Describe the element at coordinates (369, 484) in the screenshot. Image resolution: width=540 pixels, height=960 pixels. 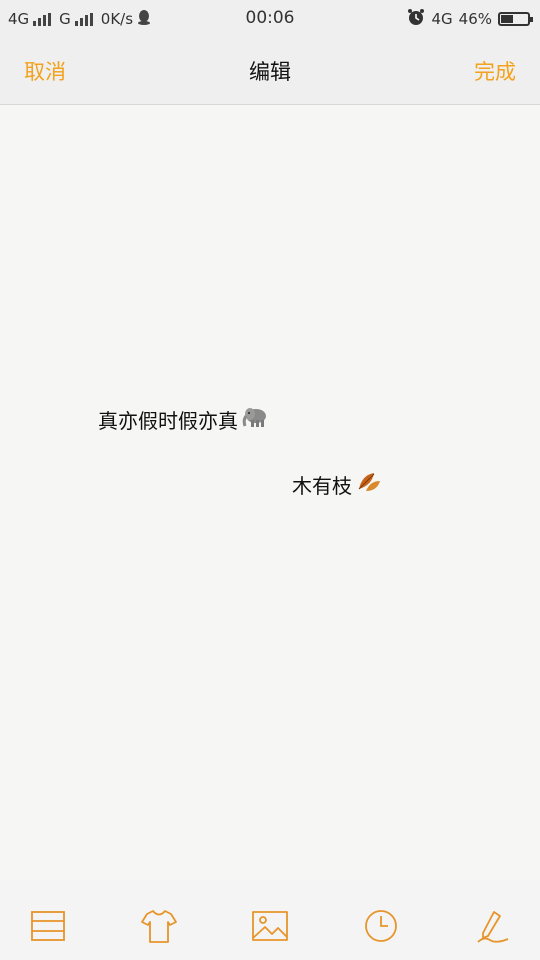
I see `fallen-leaf-icon` at that location.